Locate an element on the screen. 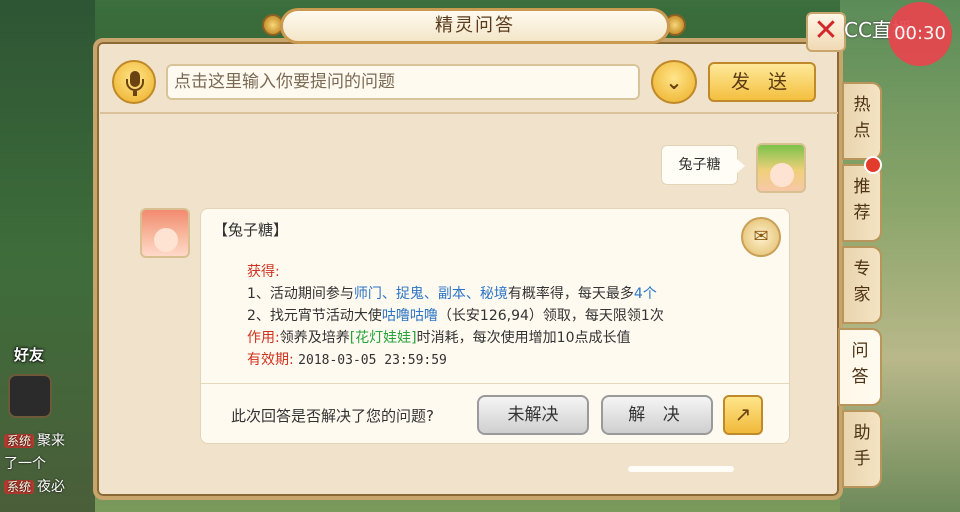 The image size is (960, 512). scroll-icon: ✉ is located at coordinates (761, 237).